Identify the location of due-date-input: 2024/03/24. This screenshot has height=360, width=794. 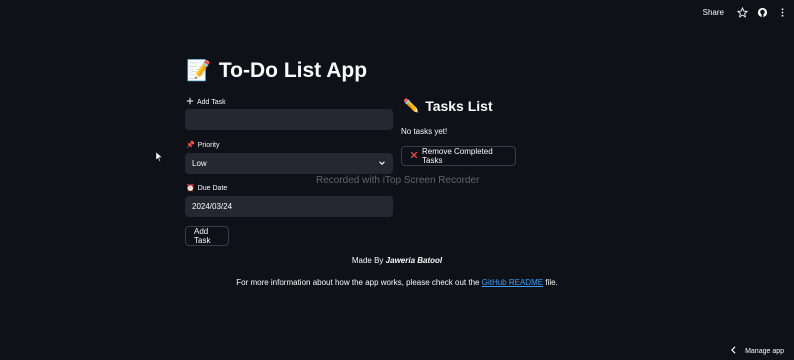
(289, 206).